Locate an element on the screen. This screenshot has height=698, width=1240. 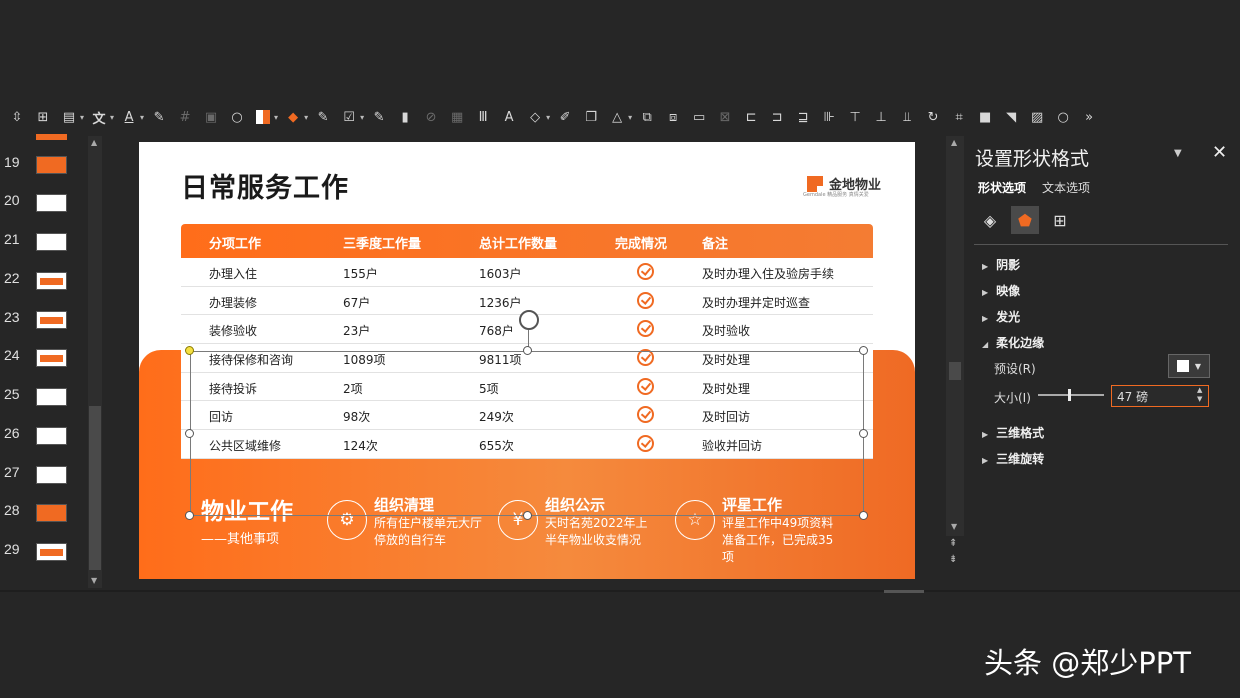
delete-icon: ⊠ is located at coordinates (725, 117).